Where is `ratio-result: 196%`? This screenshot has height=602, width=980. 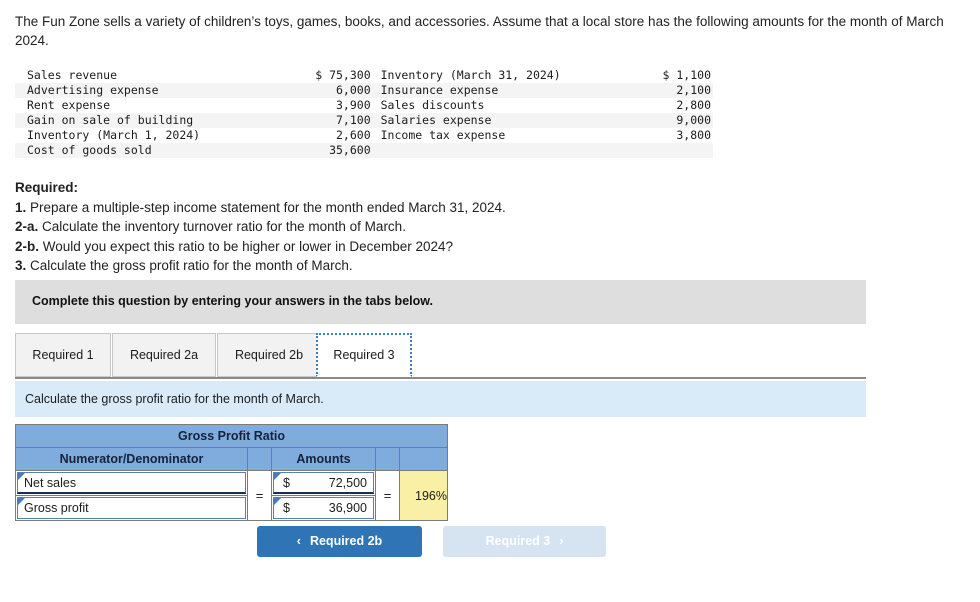 ratio-result: 196% is located at coordinates (423, 495).